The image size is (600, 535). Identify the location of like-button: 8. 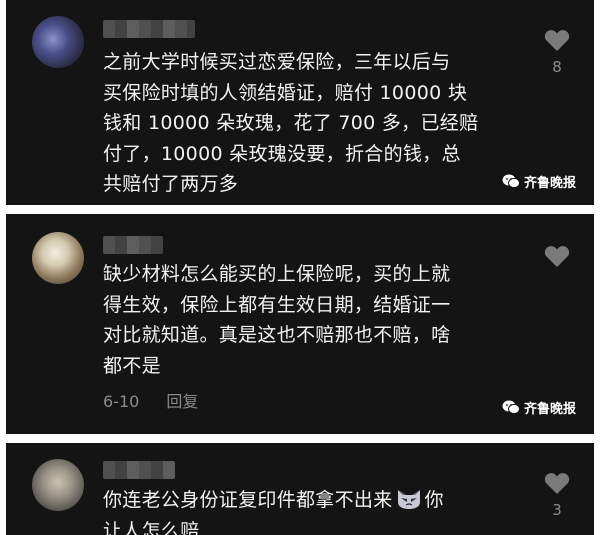
(557, 52).